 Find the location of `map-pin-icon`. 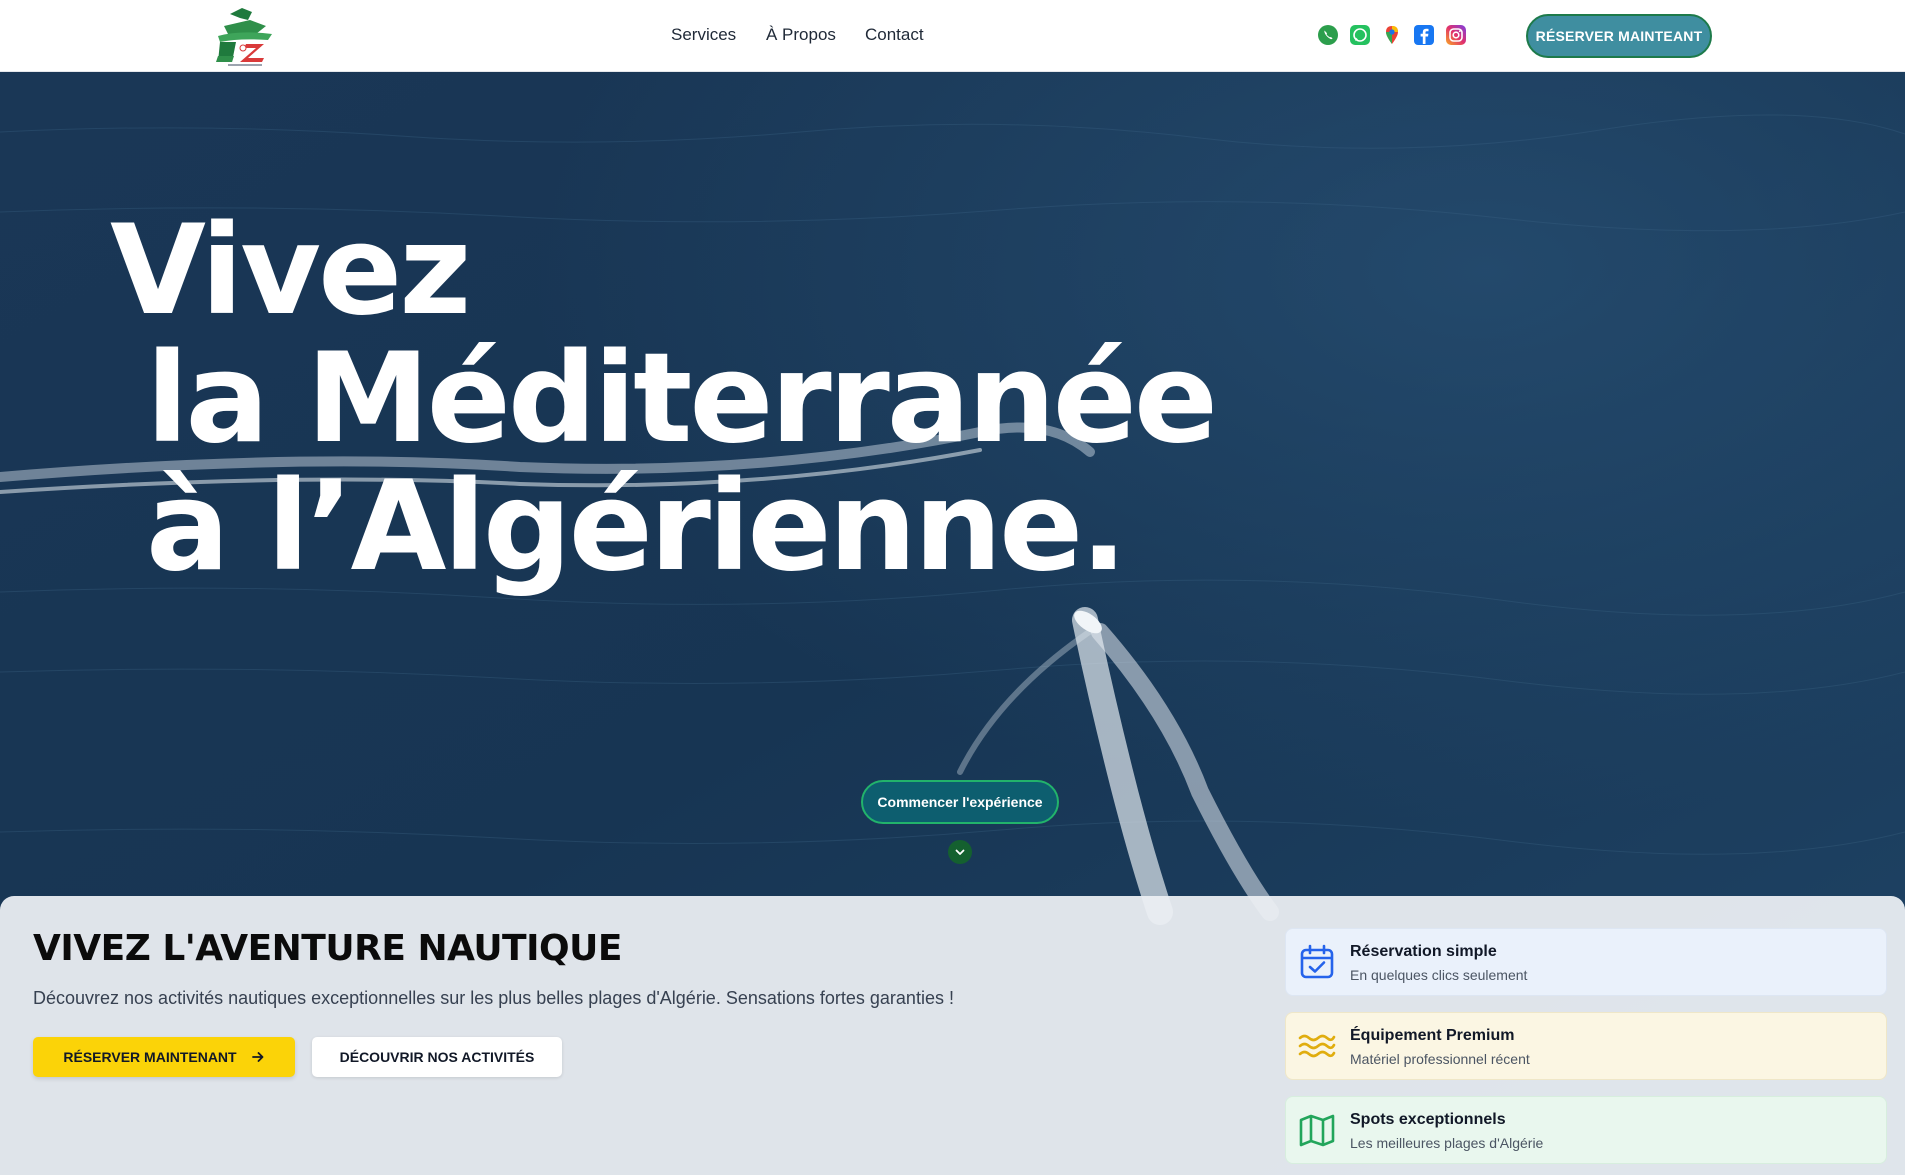

map-pin-icon is located at coordinates (1392, 35).